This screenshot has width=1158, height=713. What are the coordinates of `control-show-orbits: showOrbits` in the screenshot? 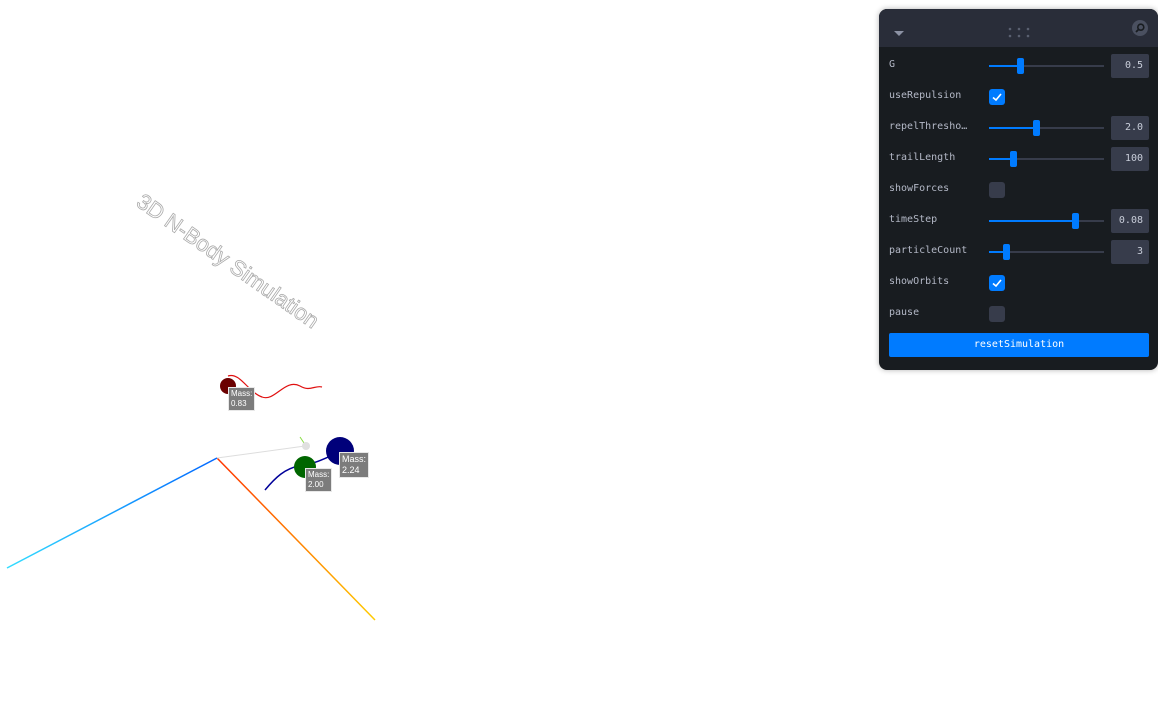 It's located at (1019, 283).